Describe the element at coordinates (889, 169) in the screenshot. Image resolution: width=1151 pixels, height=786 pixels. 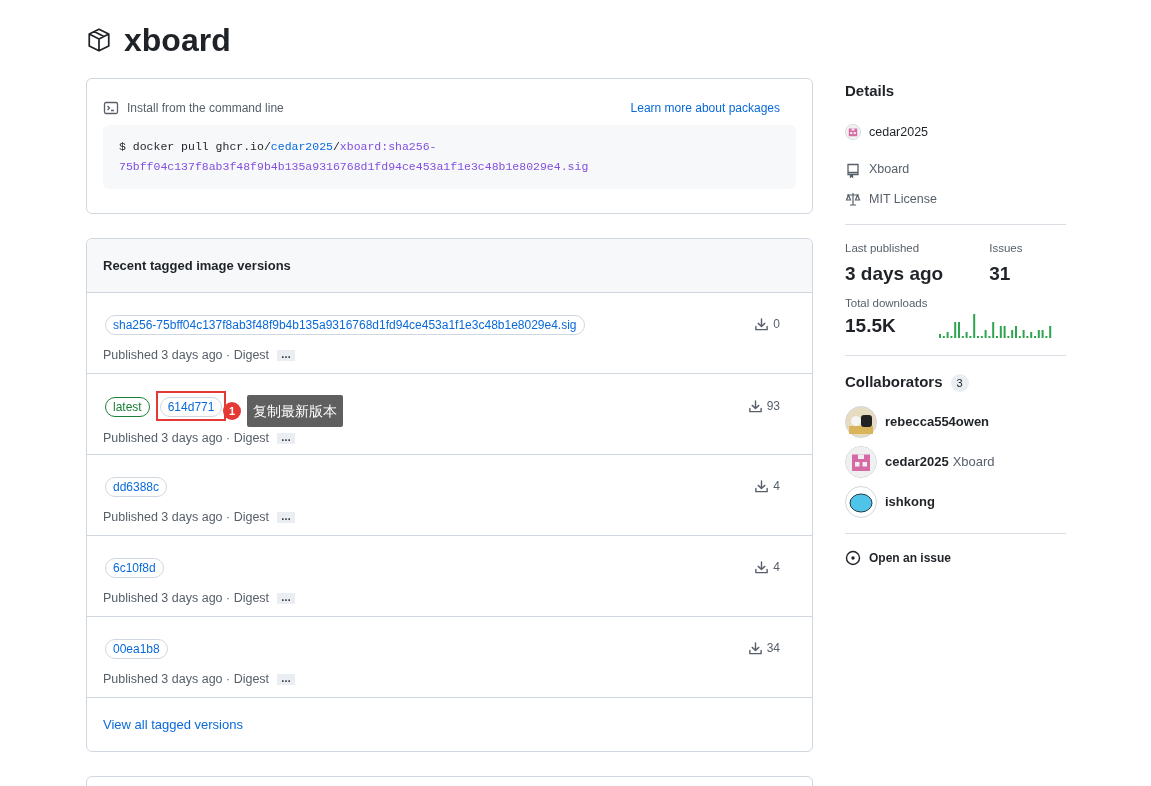
I see `repo-link: Xboard` at that location.